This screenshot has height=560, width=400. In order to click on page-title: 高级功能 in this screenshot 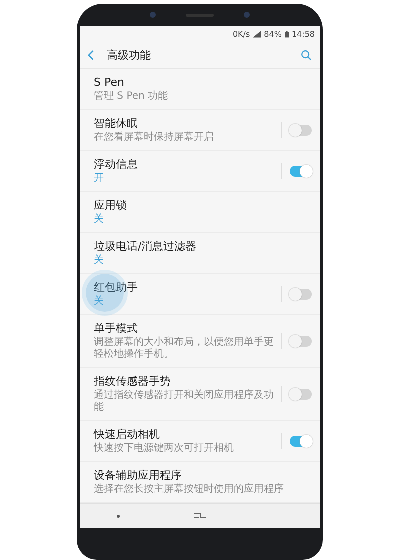, I will do `click(129, 55)`.